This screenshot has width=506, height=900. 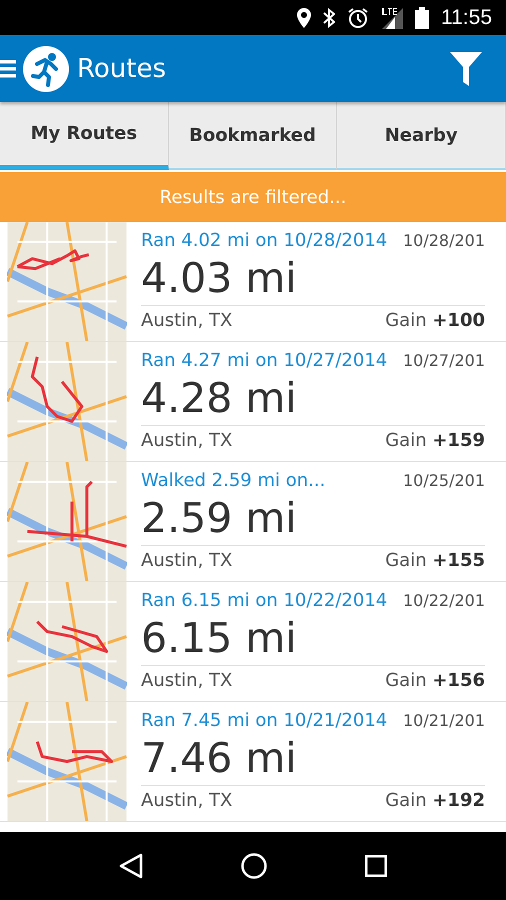 What do you see at coordinates (8, 69) in the screenshot?
I see `menu-icon` at bounding box center [8, 69].